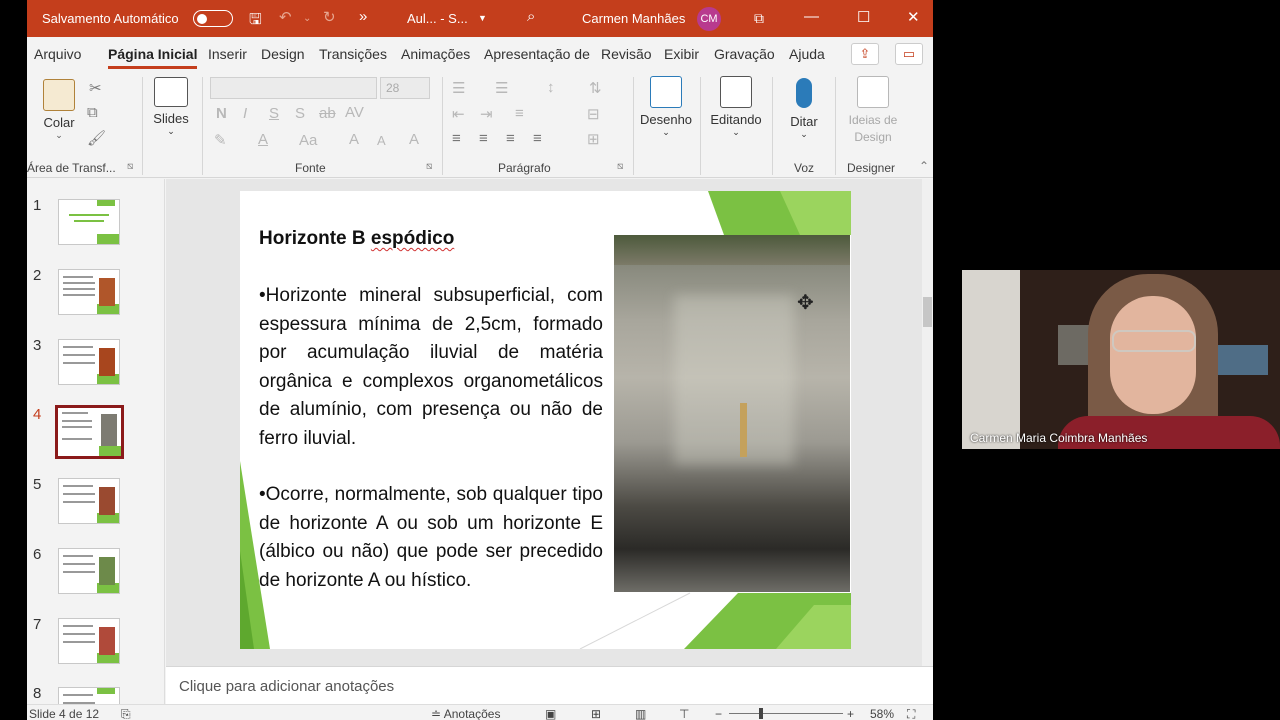 The height and width of the screenshot is (720, 1280). Describe the element at coordinates (130, 166) in the screenshot. I see `clipboard-launcher-icon: ⧅` at that location.